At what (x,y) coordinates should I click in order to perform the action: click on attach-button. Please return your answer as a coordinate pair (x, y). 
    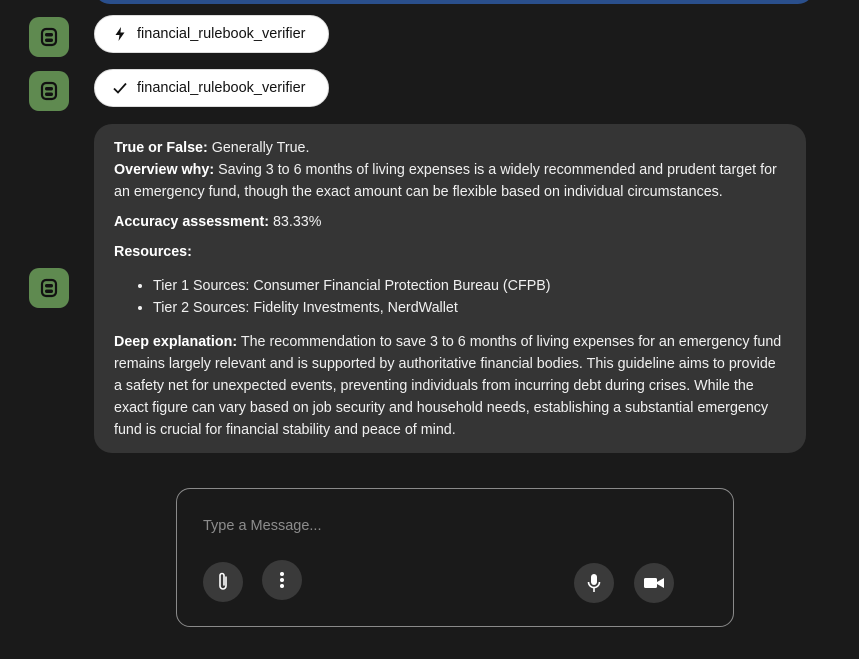
    Looking at the image, I should click on (223, 582).